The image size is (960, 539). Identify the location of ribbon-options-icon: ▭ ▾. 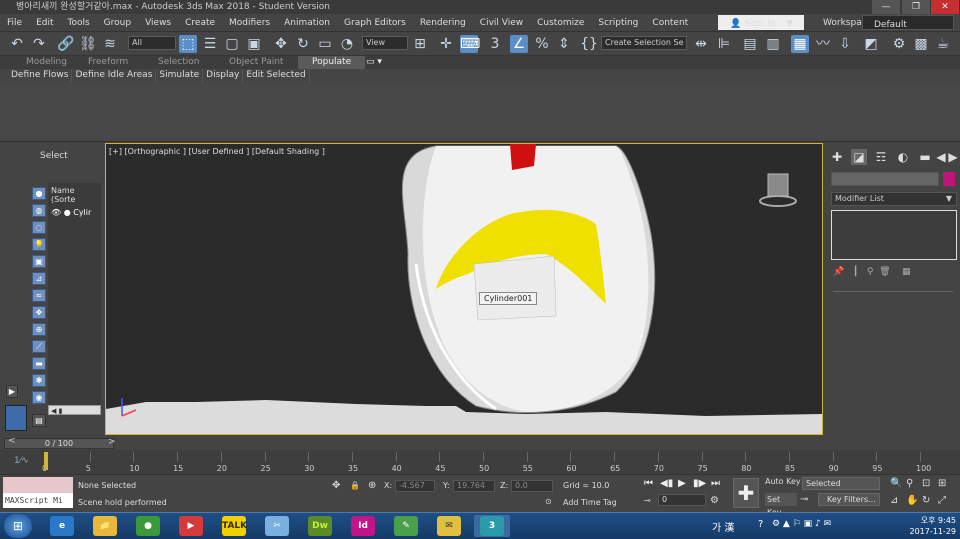
(374, 62).